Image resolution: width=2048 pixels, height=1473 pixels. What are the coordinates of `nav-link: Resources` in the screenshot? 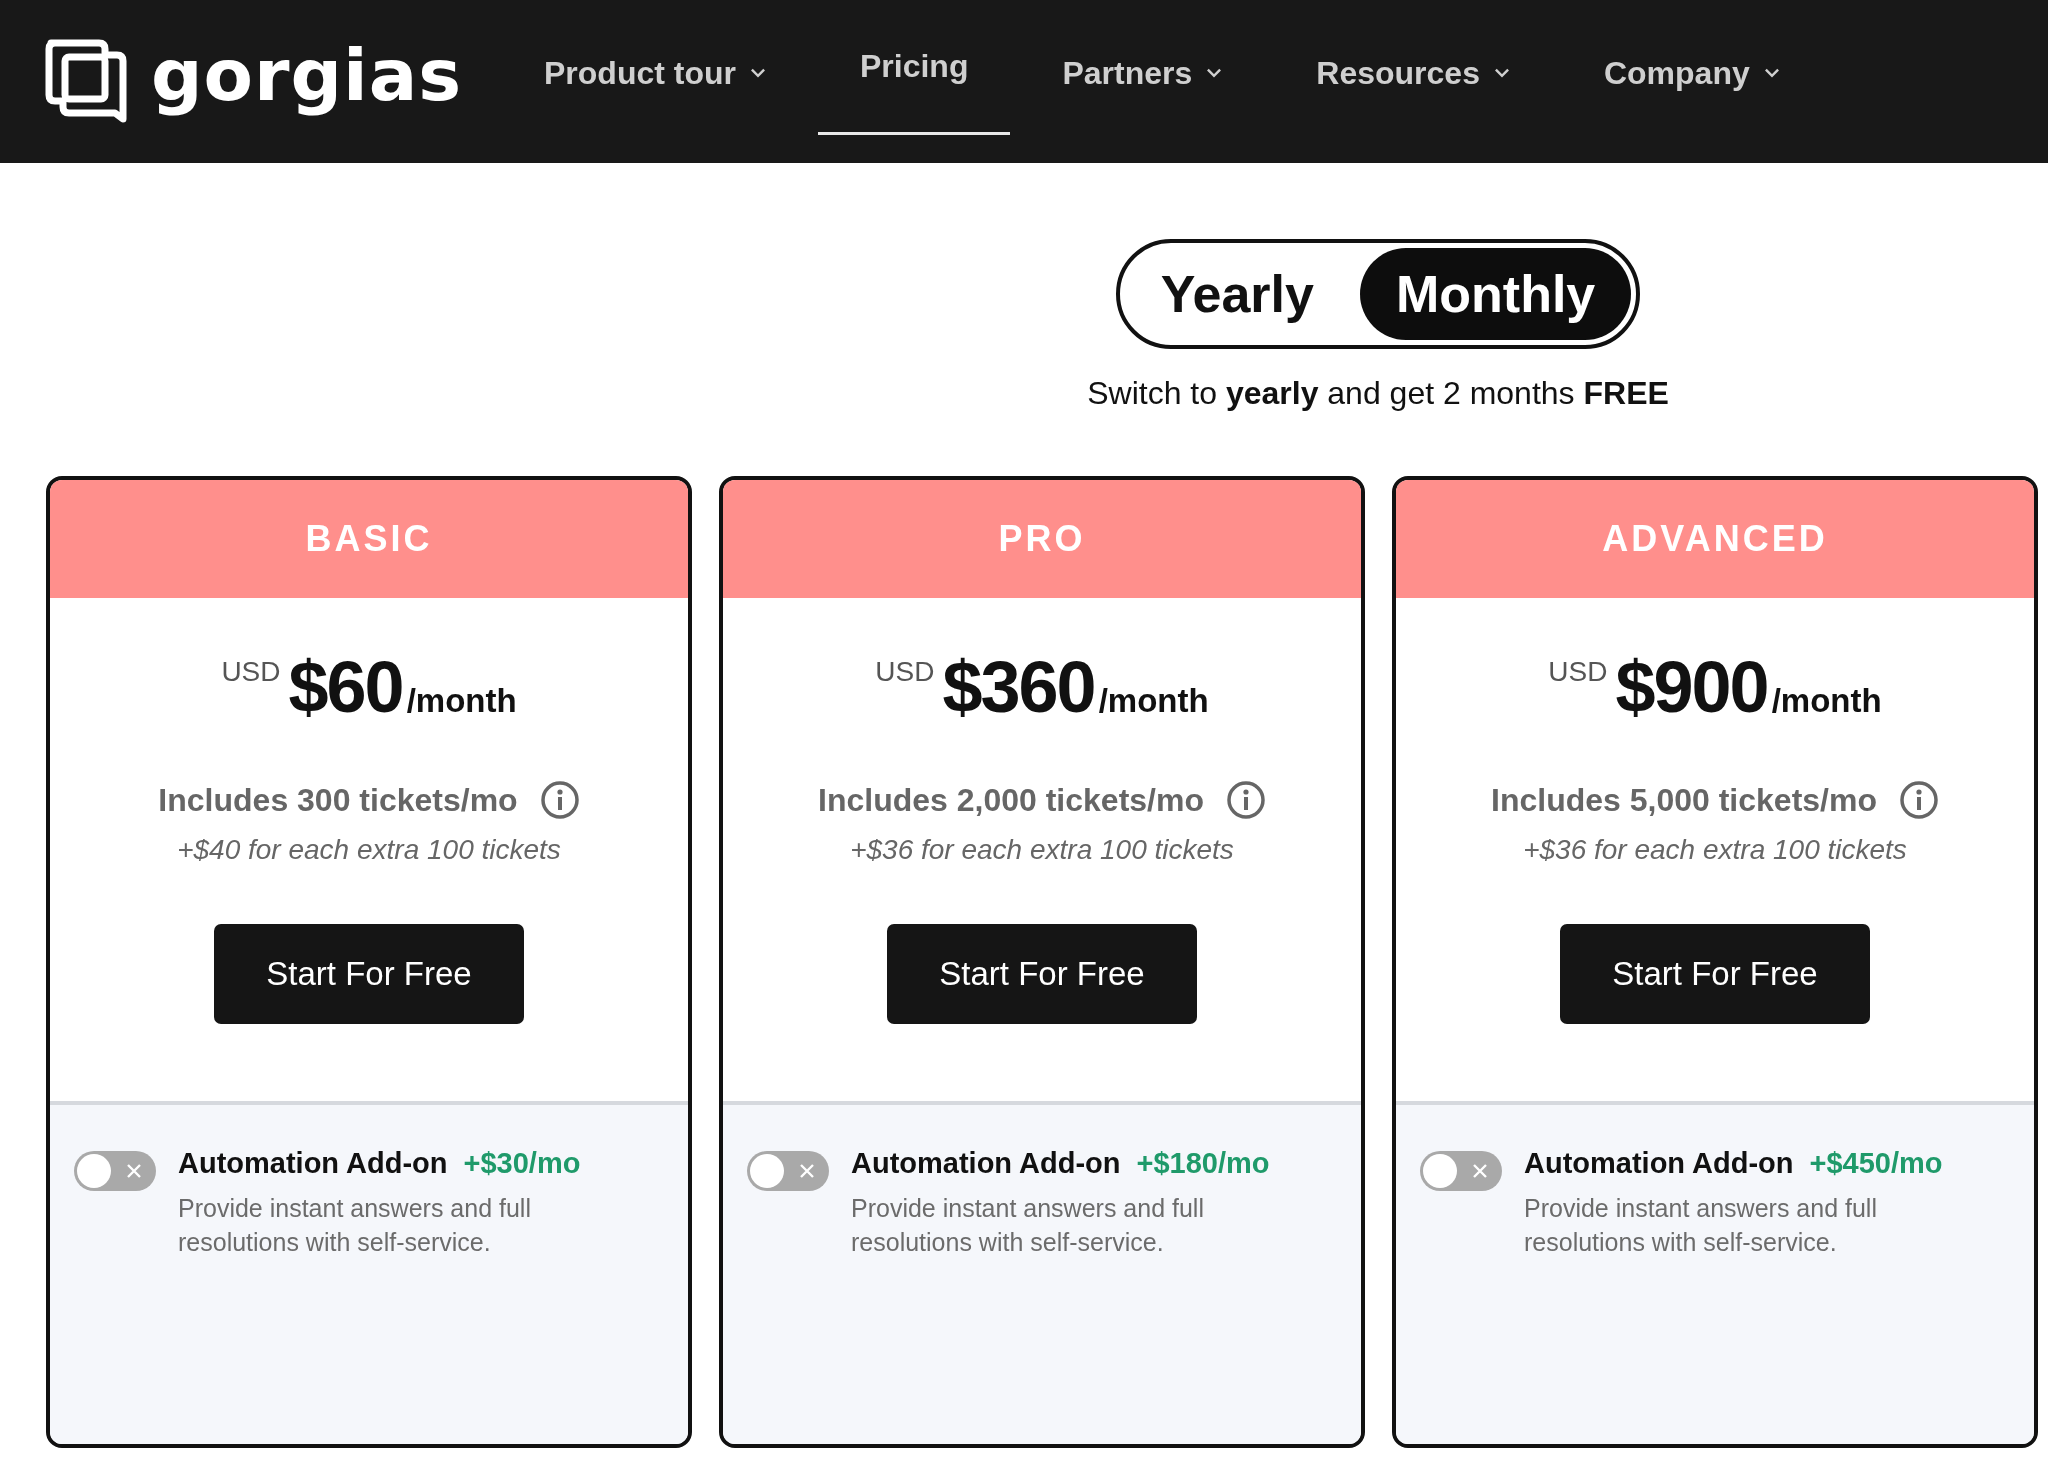 It's located at (1413, 81).